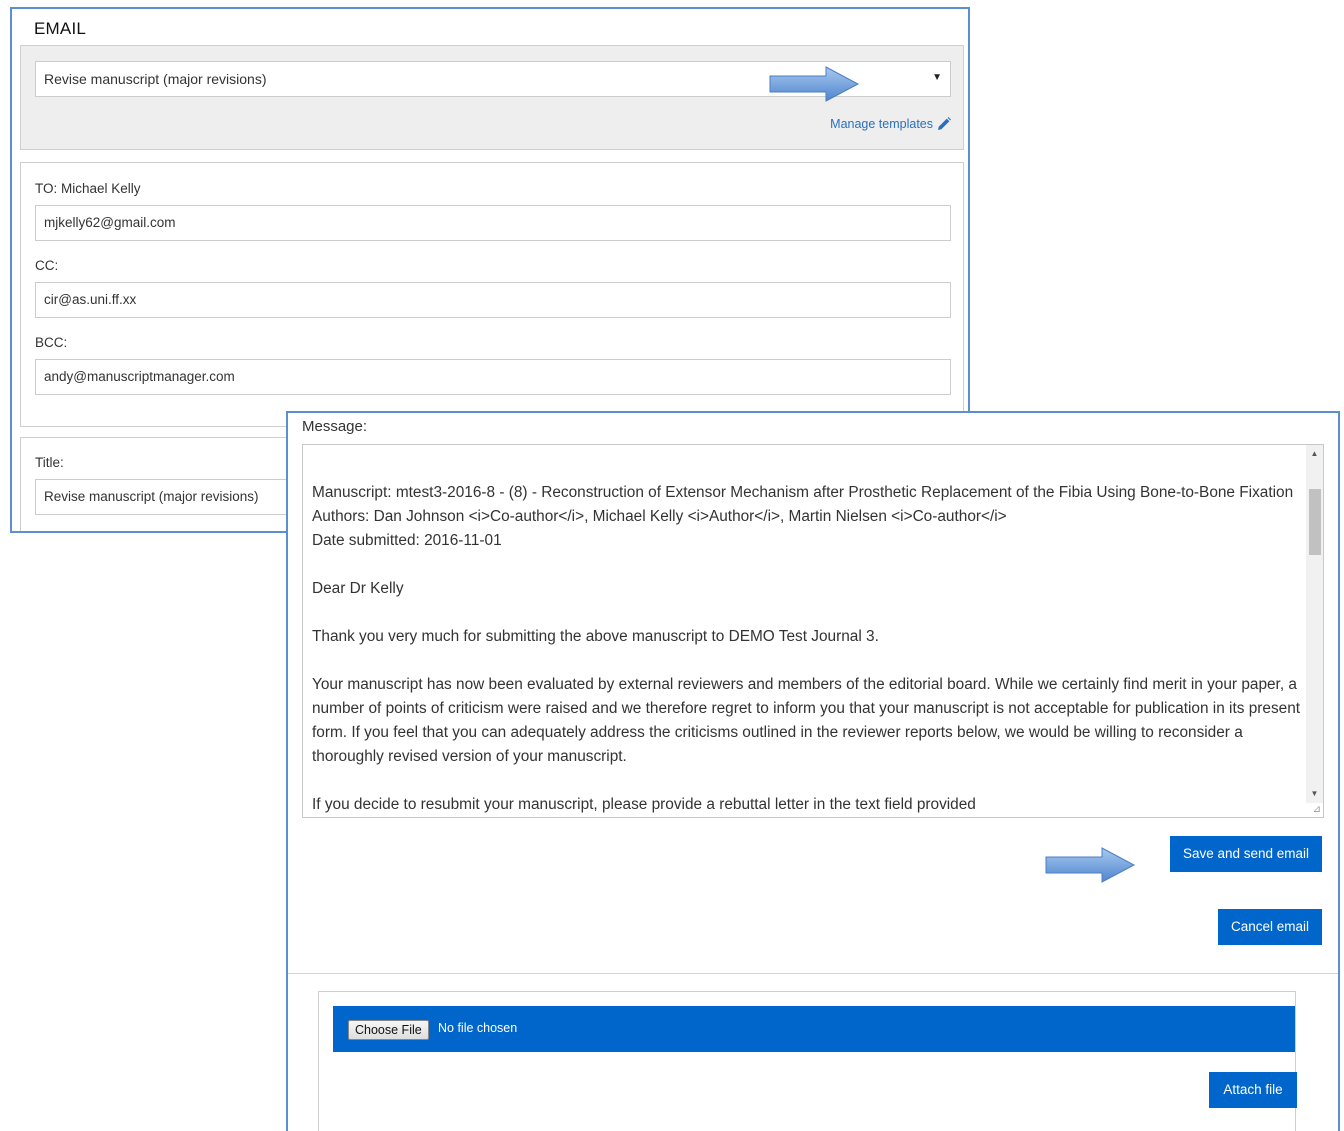 This screenshot has width=1344, height=1131. Describe the element at coordinates (881, 124) in the screenshot. I see `manage-templates-label: Manage templates` at that location.